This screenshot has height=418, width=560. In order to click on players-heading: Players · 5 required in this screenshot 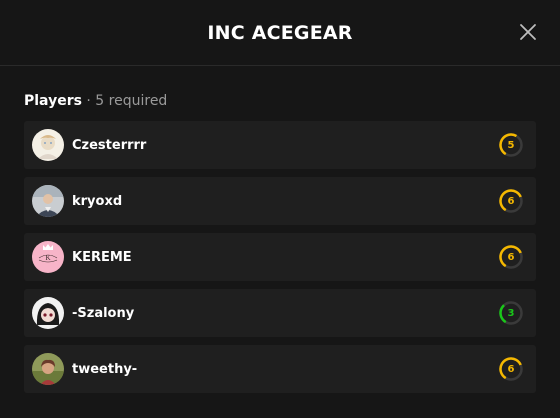, I will do `click(280, 101)`.